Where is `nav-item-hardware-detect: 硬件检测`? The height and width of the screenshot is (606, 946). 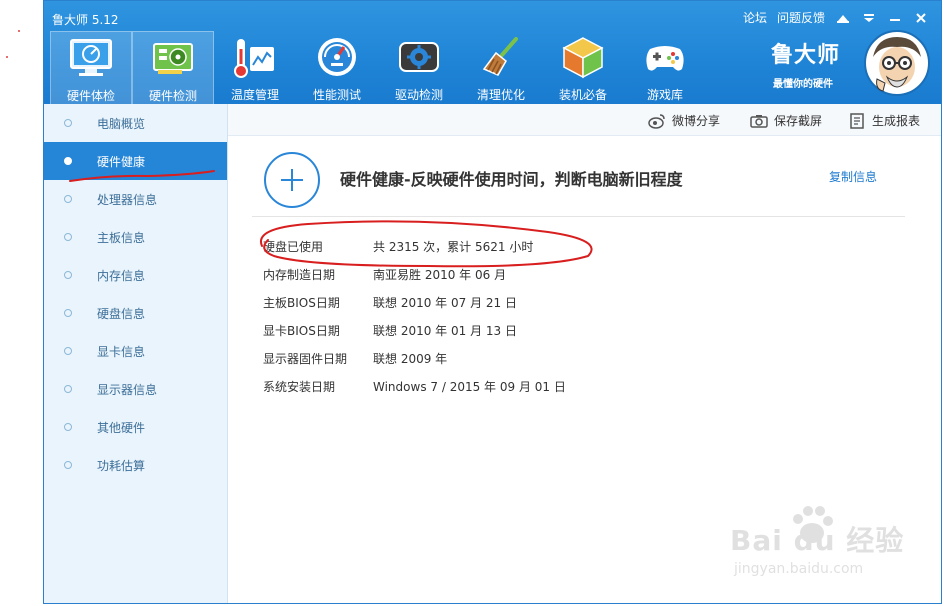 nav-item-hardware-detect: 硬件检测 is located at coordinates (173, 67).